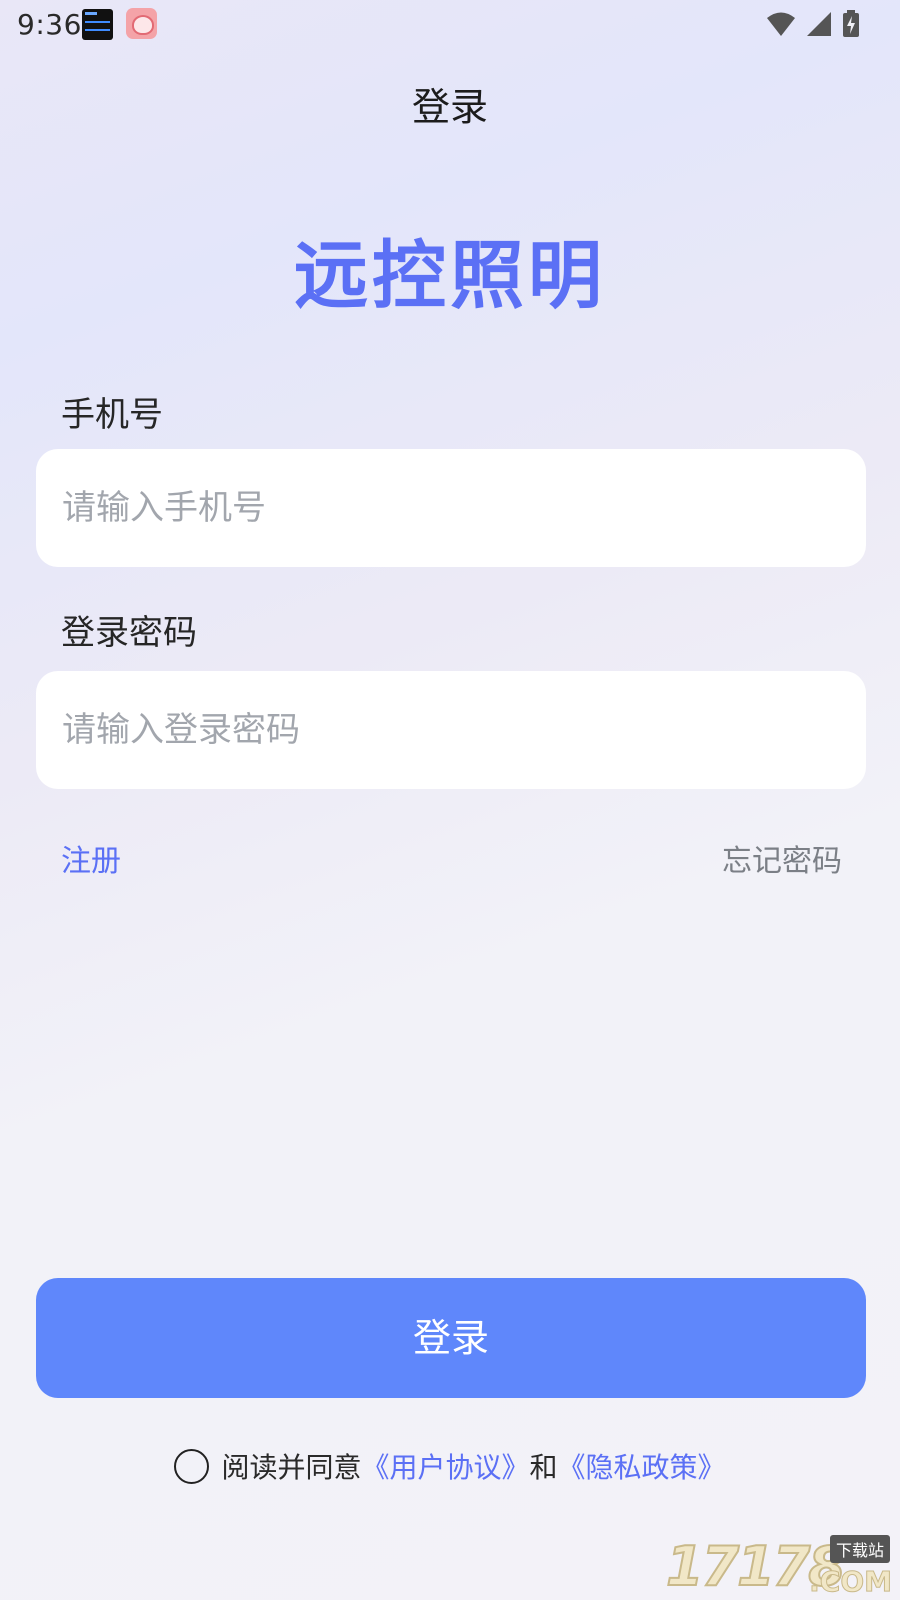  Describe the element at coordinates (450, 24) in the screenshot. I see `status-bar: 9:36` at that location.